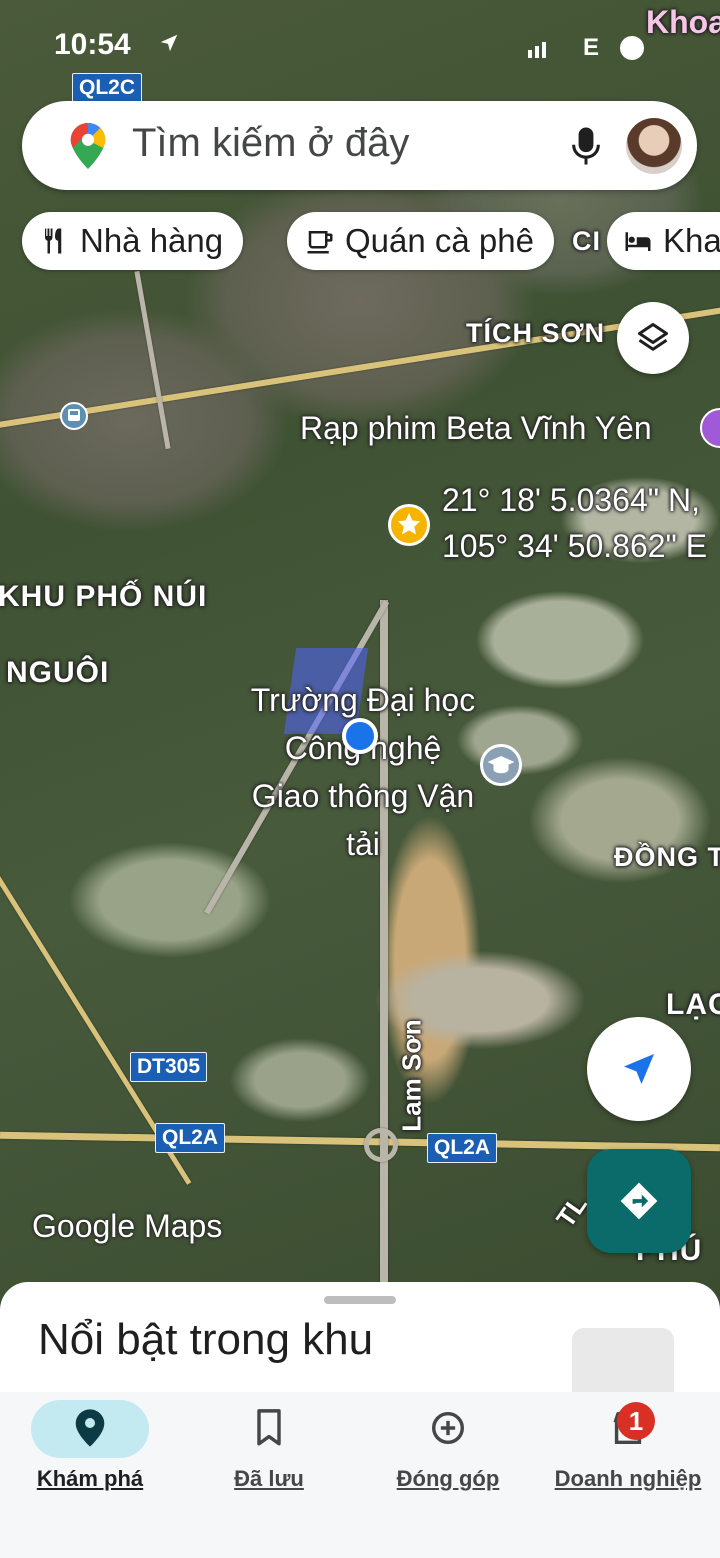 This screenshot has height=1558, width=720. Describe the element at coordinates (90, 1452) in the screenshot. I see `nav-explore: Khám phá` at that location.